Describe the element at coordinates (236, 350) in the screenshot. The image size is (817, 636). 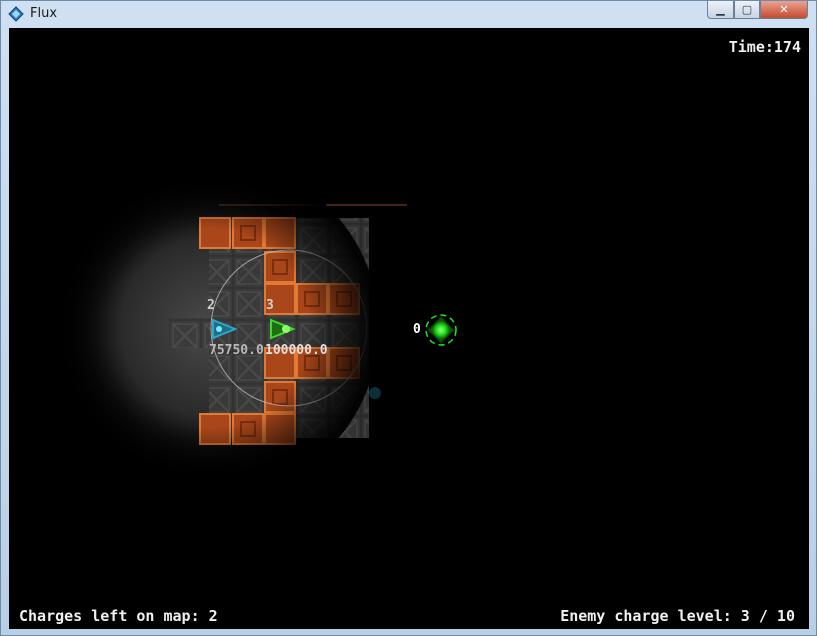
I see `unit-2-value-label: 75750.0` at that location.